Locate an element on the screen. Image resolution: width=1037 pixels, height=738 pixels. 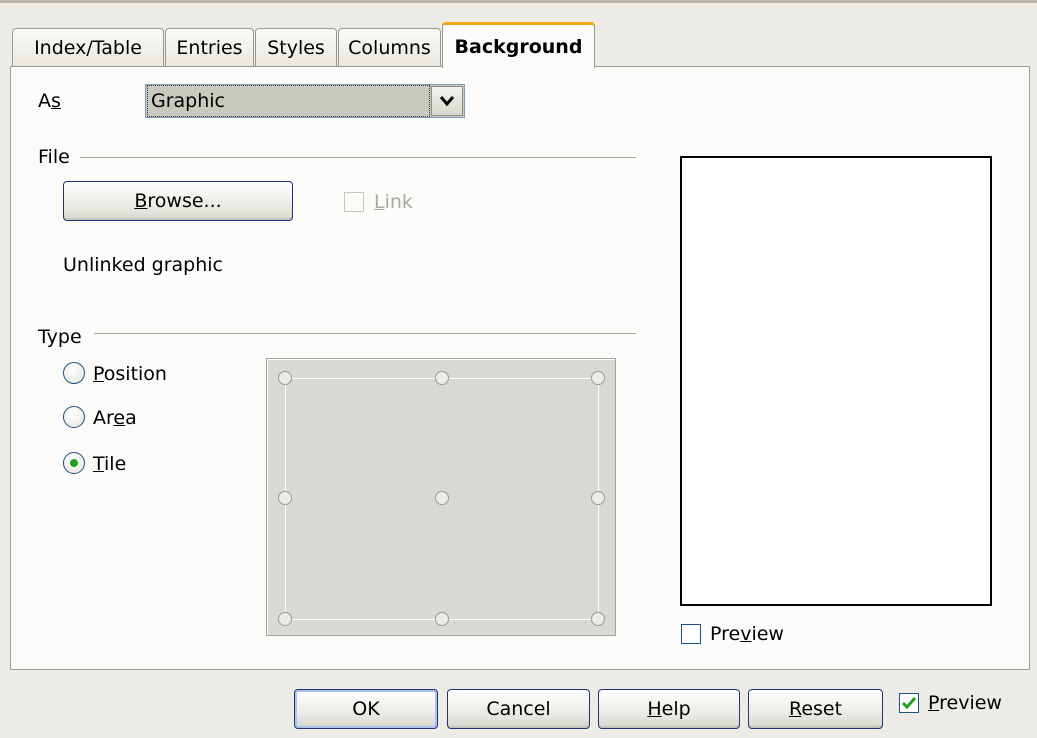
tile-radio is located at coordinates (74, 463).